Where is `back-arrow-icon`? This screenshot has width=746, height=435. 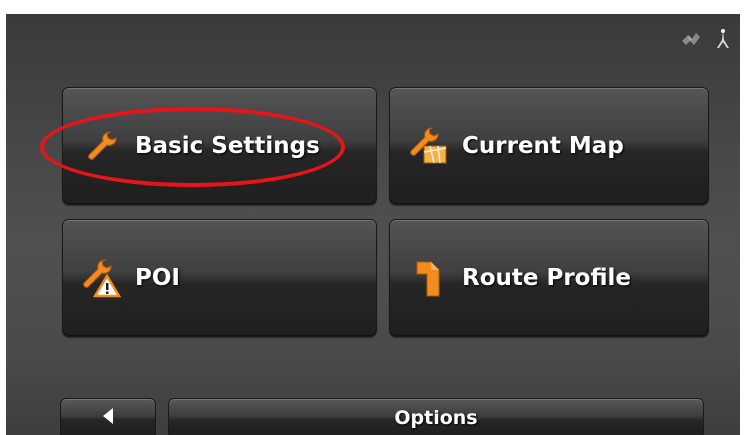
back-arrow-icon is located at coordinates (108, 418).